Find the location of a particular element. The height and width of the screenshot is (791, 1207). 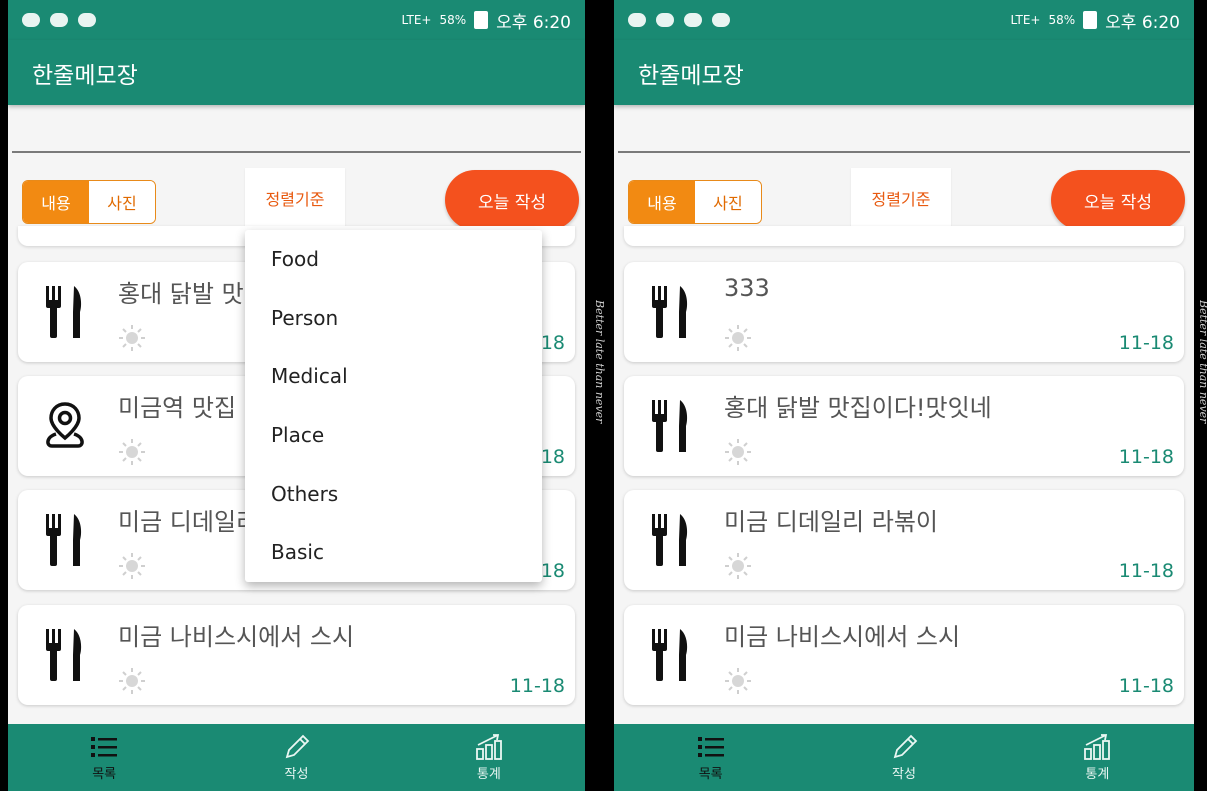

memo-title: 미금 디데일리 라볶이 is located at coordinates (831, 522).